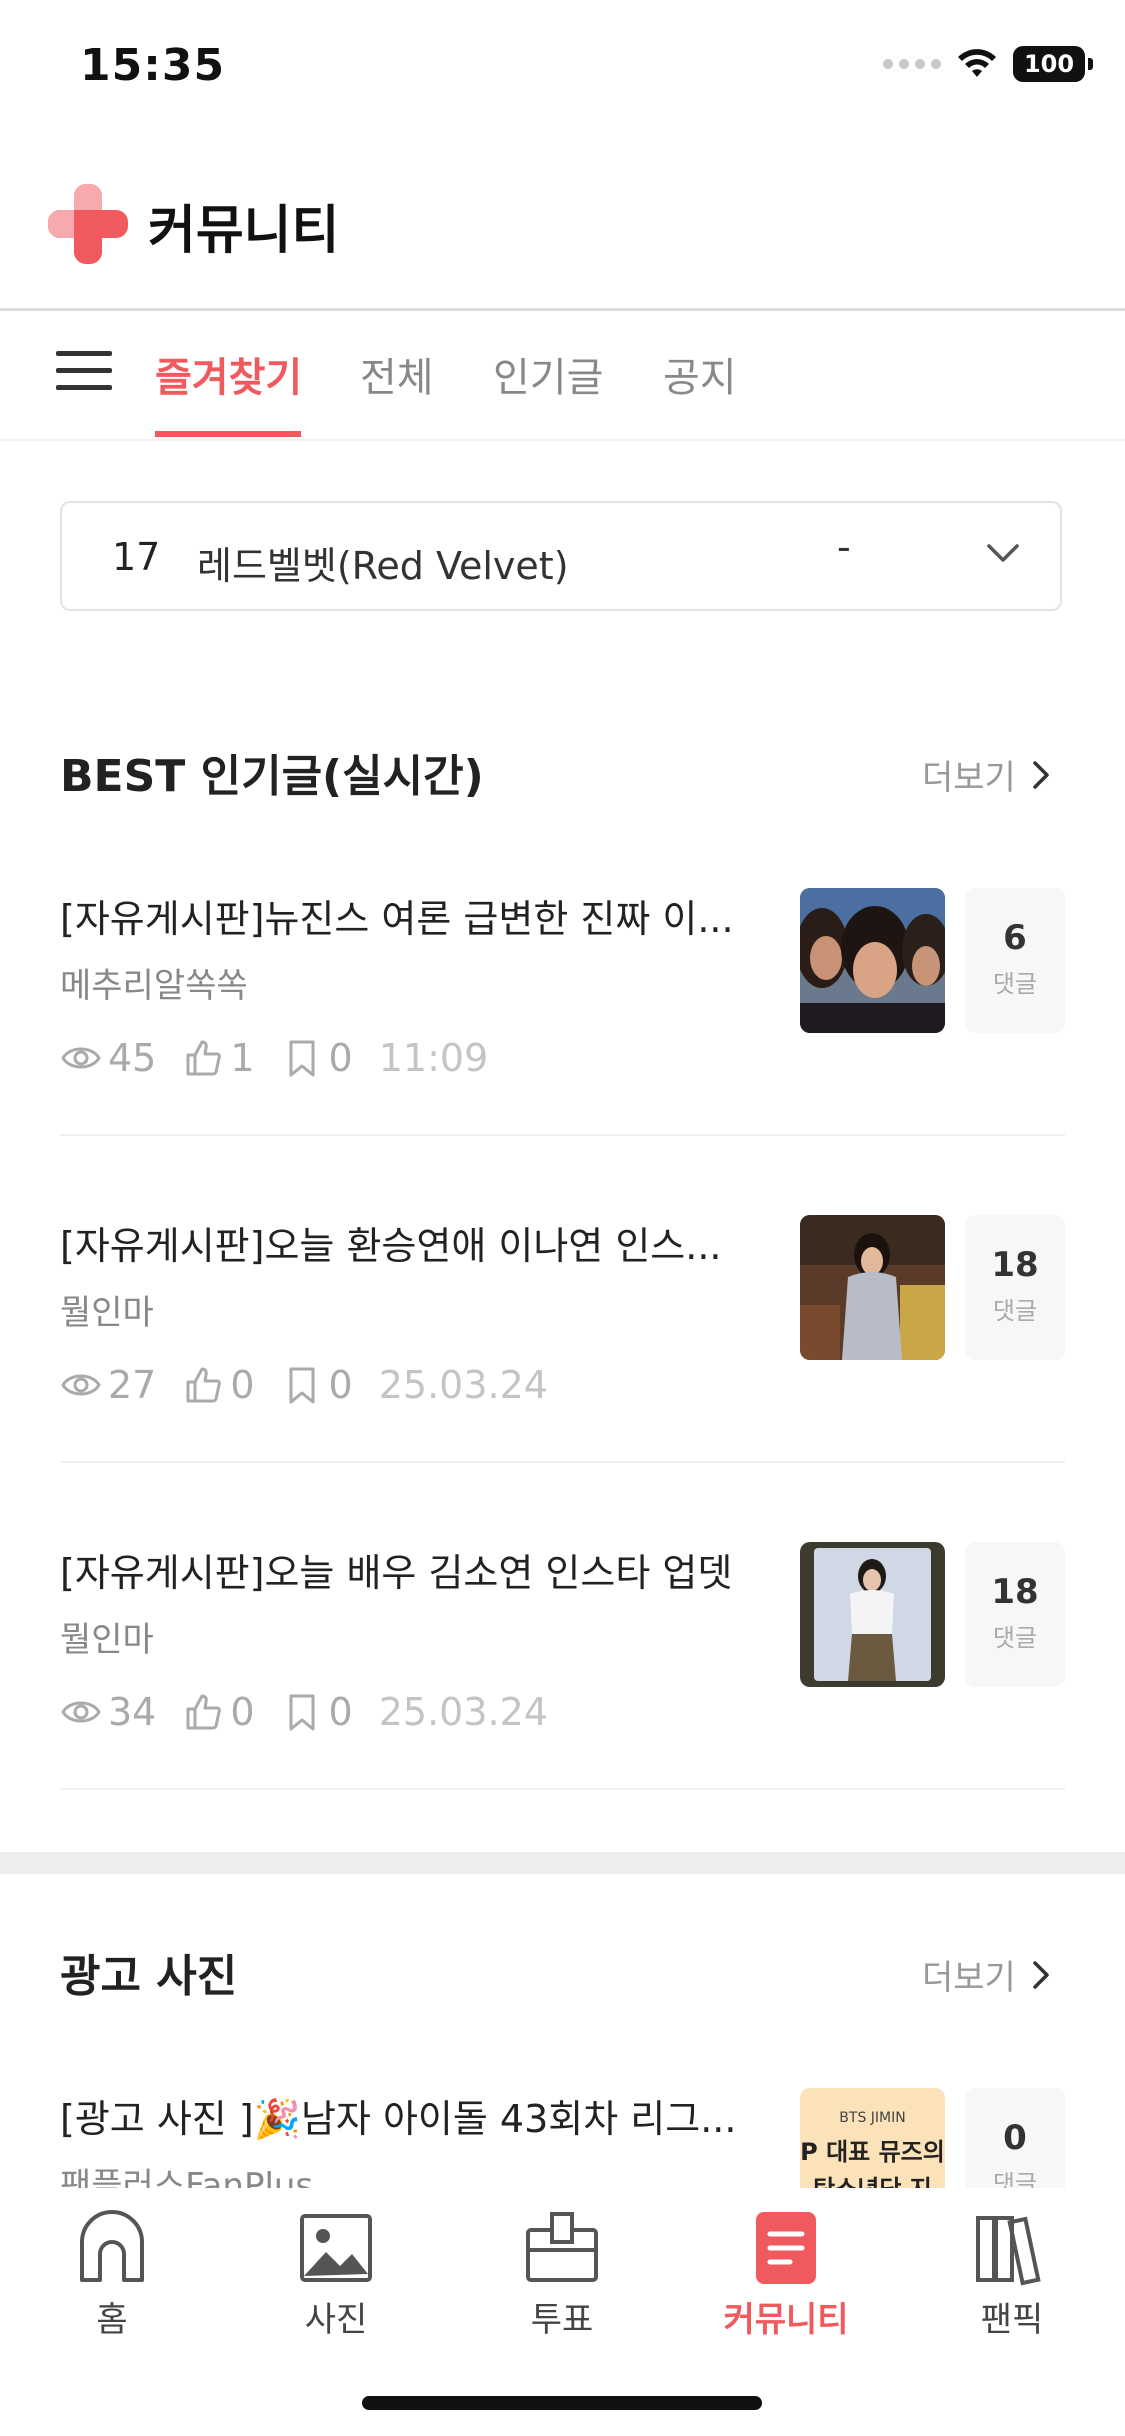  What do you see at coordinates (786, 2274) in the screenshot?
I see `nav-community: 커뮤니티` at bounding box center [786, 2274].